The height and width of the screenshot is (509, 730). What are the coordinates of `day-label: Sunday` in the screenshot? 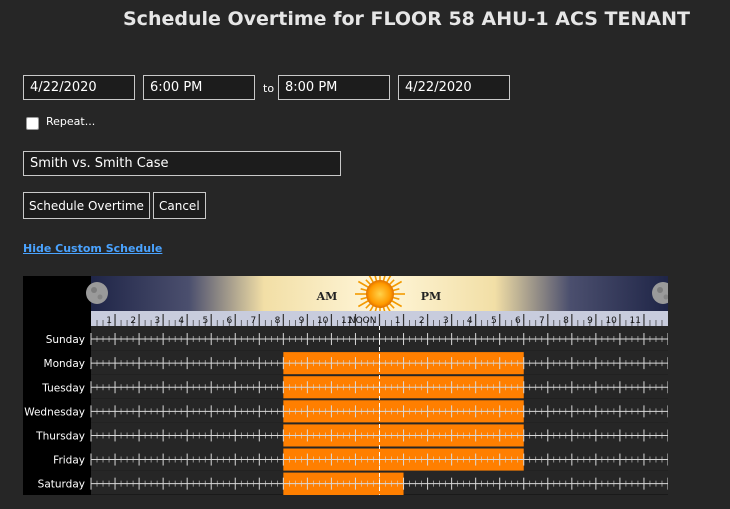 It's located at (65, 340).